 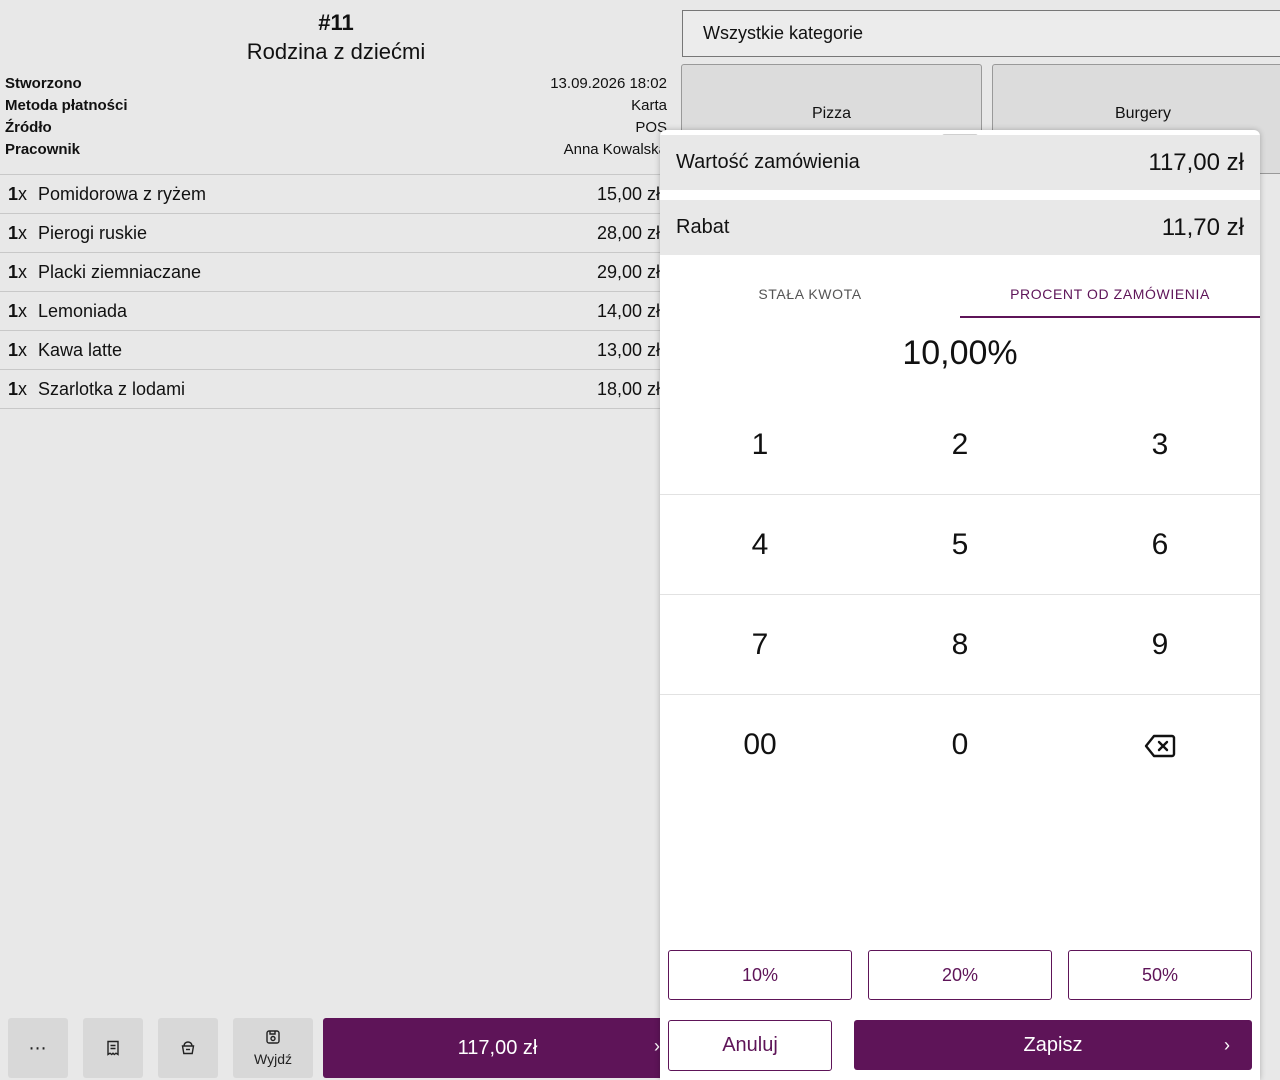 I want to click on keypad-row: 4 5 6, so click(x=960, y=545).